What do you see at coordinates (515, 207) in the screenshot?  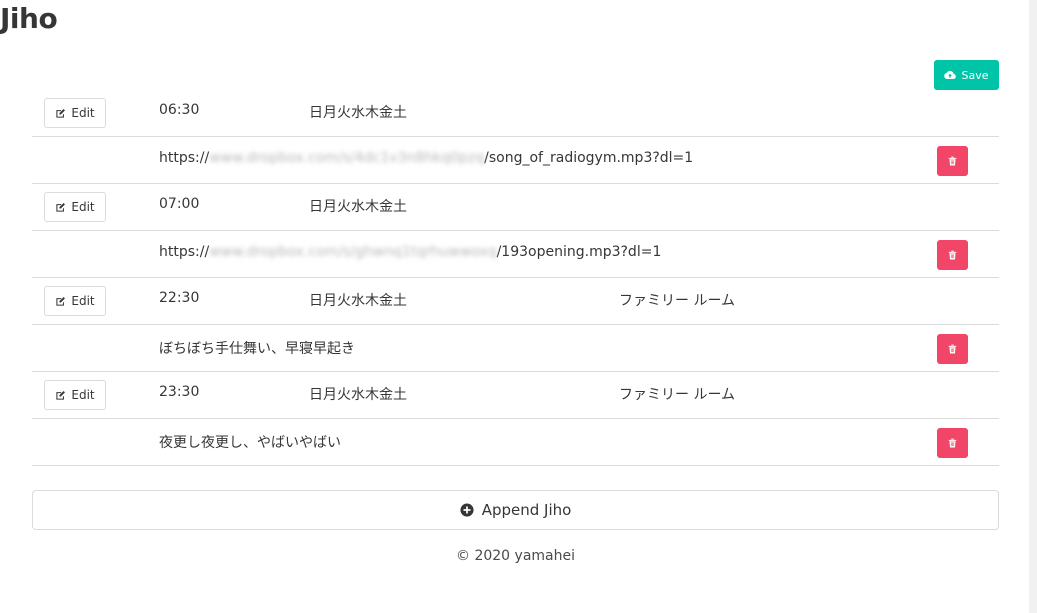 I see `table-row: Edit 07:00 日月火水木金土` at bounding box center [515, 207].